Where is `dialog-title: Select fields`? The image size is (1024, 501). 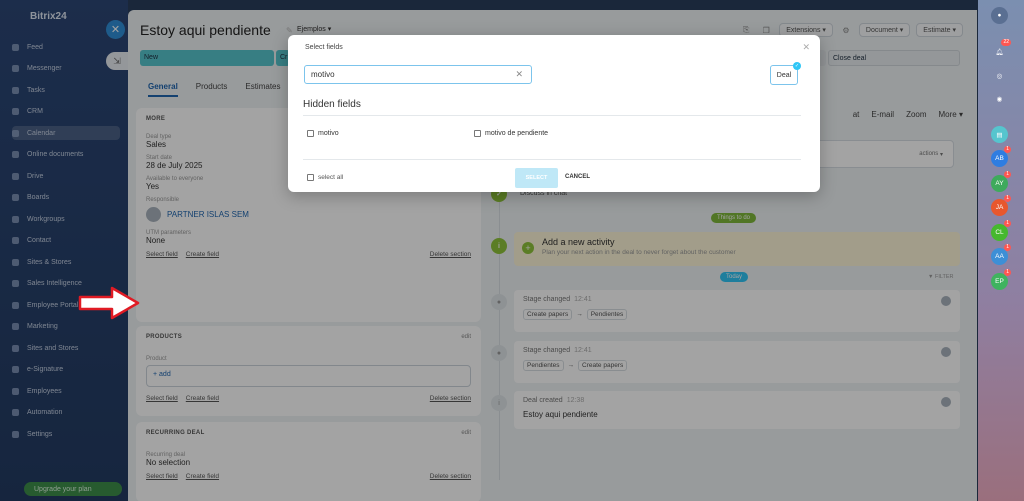 dialog-title: Select fields is located at coordinates (324, 47).